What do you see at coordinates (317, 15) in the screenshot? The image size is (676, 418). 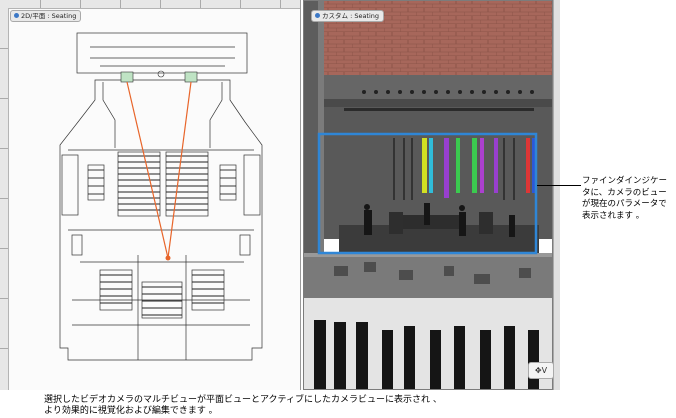 I see `viewport-dot-icon` at bounding box center [317, 15].